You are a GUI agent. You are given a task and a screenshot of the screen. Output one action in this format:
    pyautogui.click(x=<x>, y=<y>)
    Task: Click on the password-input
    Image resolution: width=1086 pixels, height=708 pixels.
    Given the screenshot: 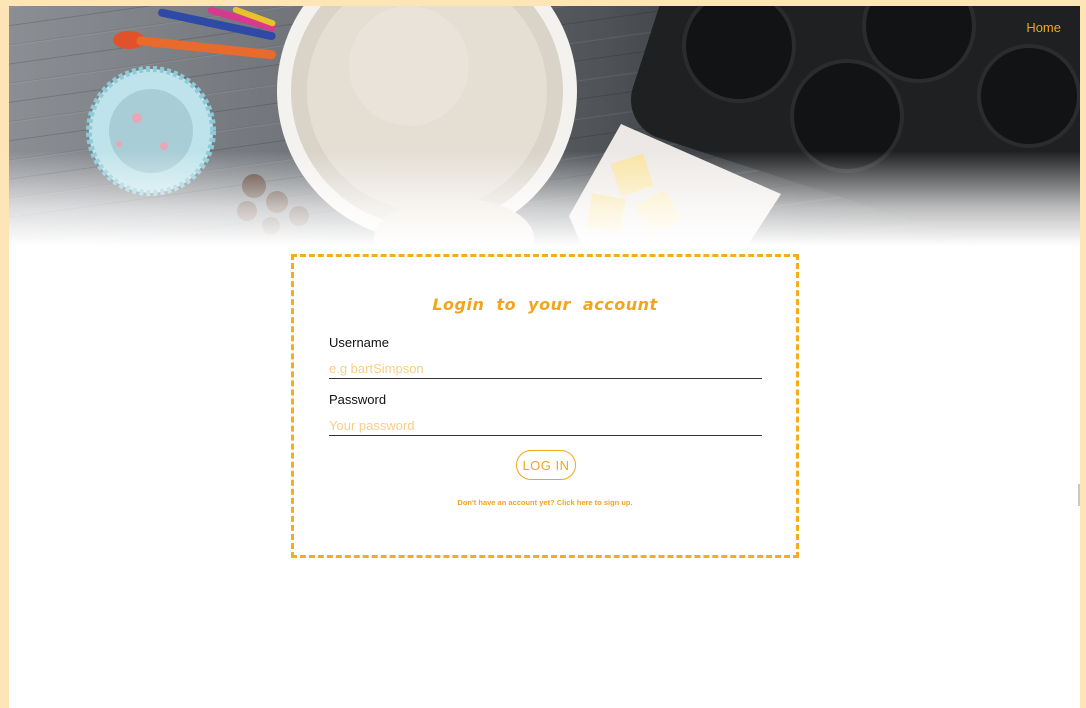 What is the action you would take?
    pyautogui.click(x=545, y=425)
    